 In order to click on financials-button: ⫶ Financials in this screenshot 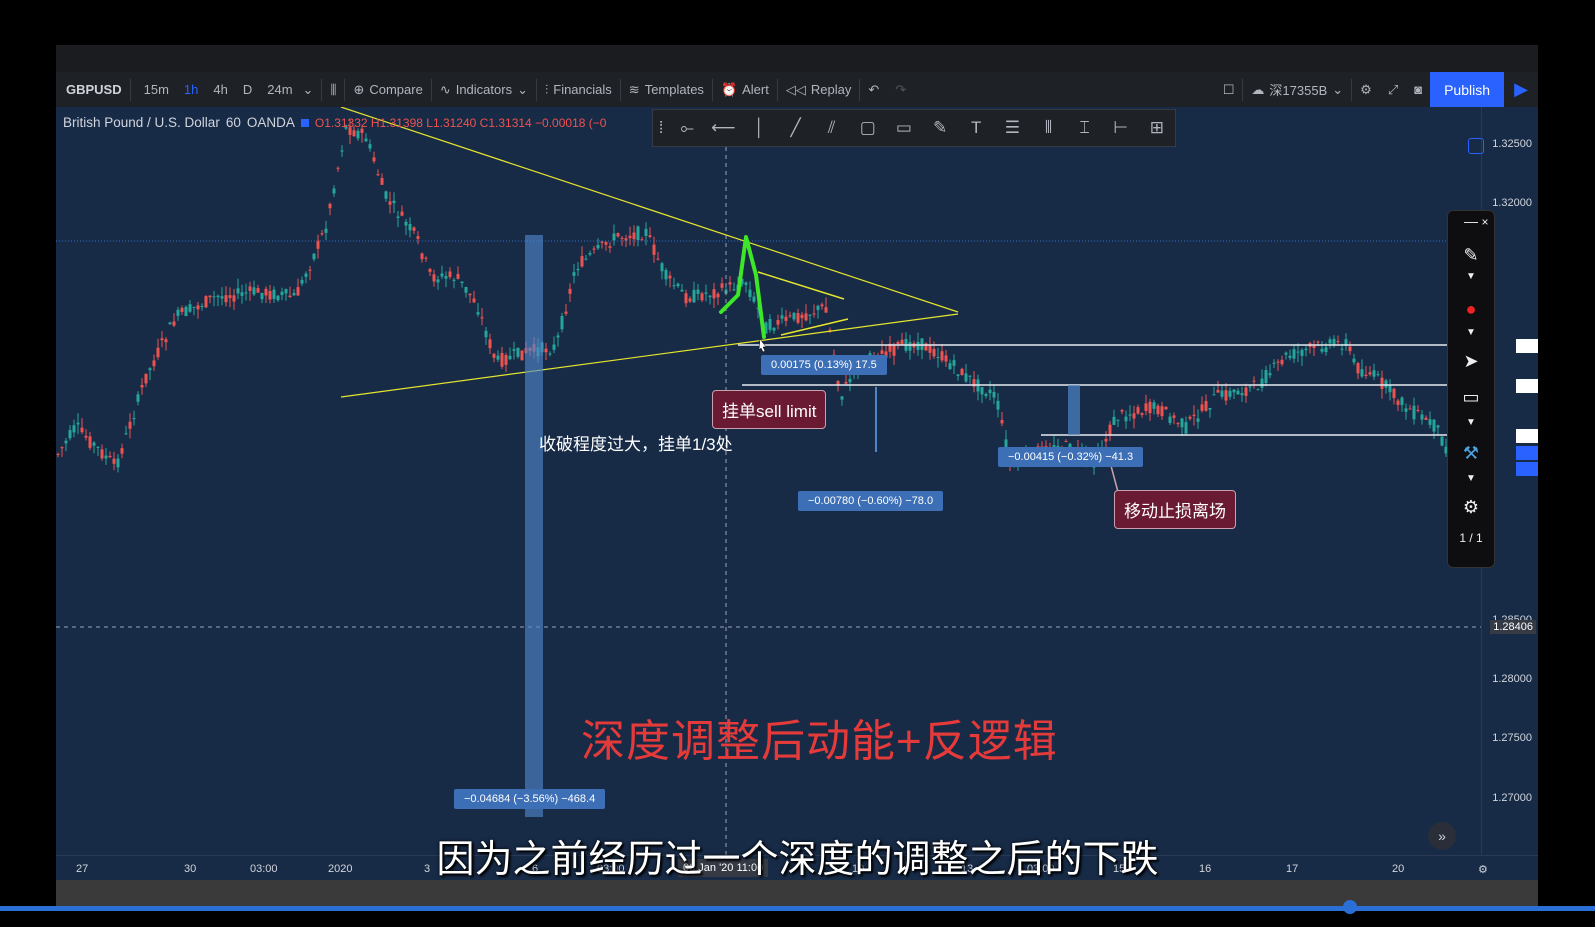, I will do `click(578, 89)`.